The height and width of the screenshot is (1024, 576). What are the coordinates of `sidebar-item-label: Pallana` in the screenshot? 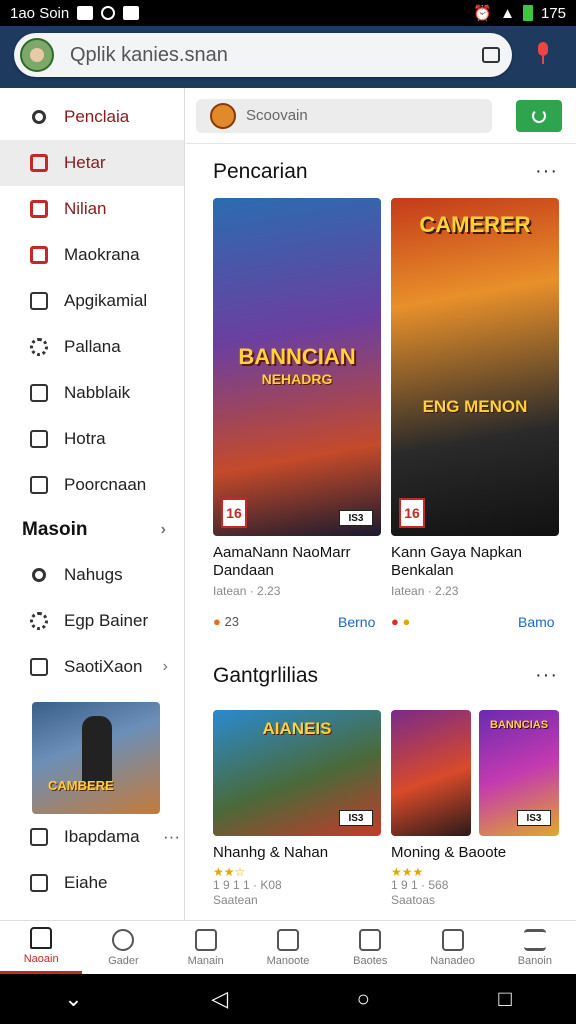 It's located at (92, 346).